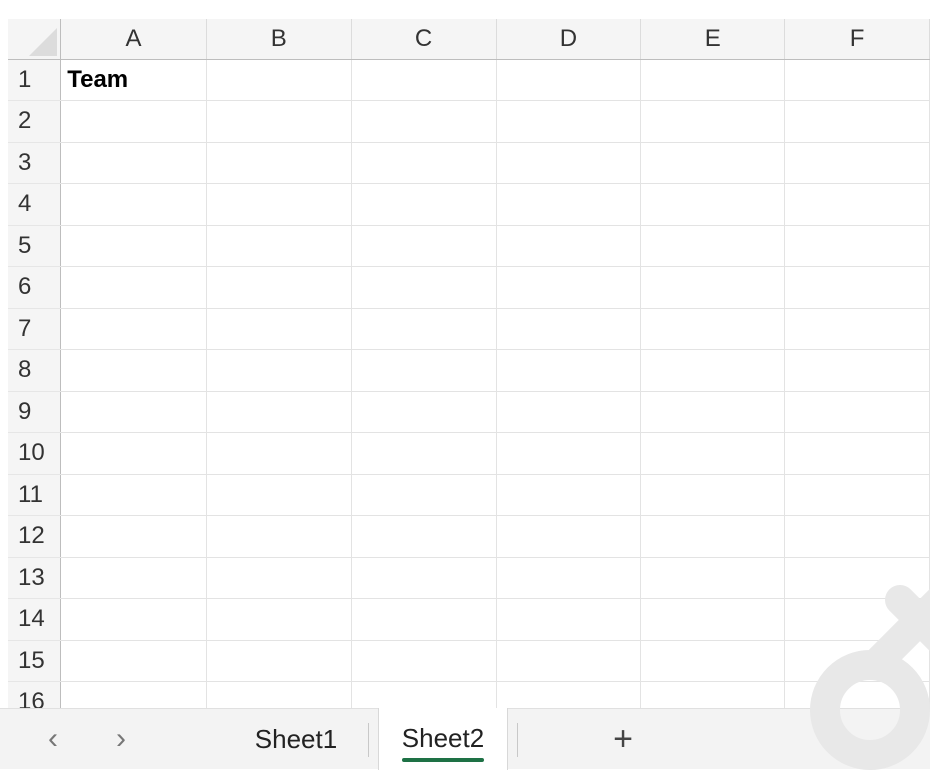  I want to click on cell-e8, so click(713, 370).